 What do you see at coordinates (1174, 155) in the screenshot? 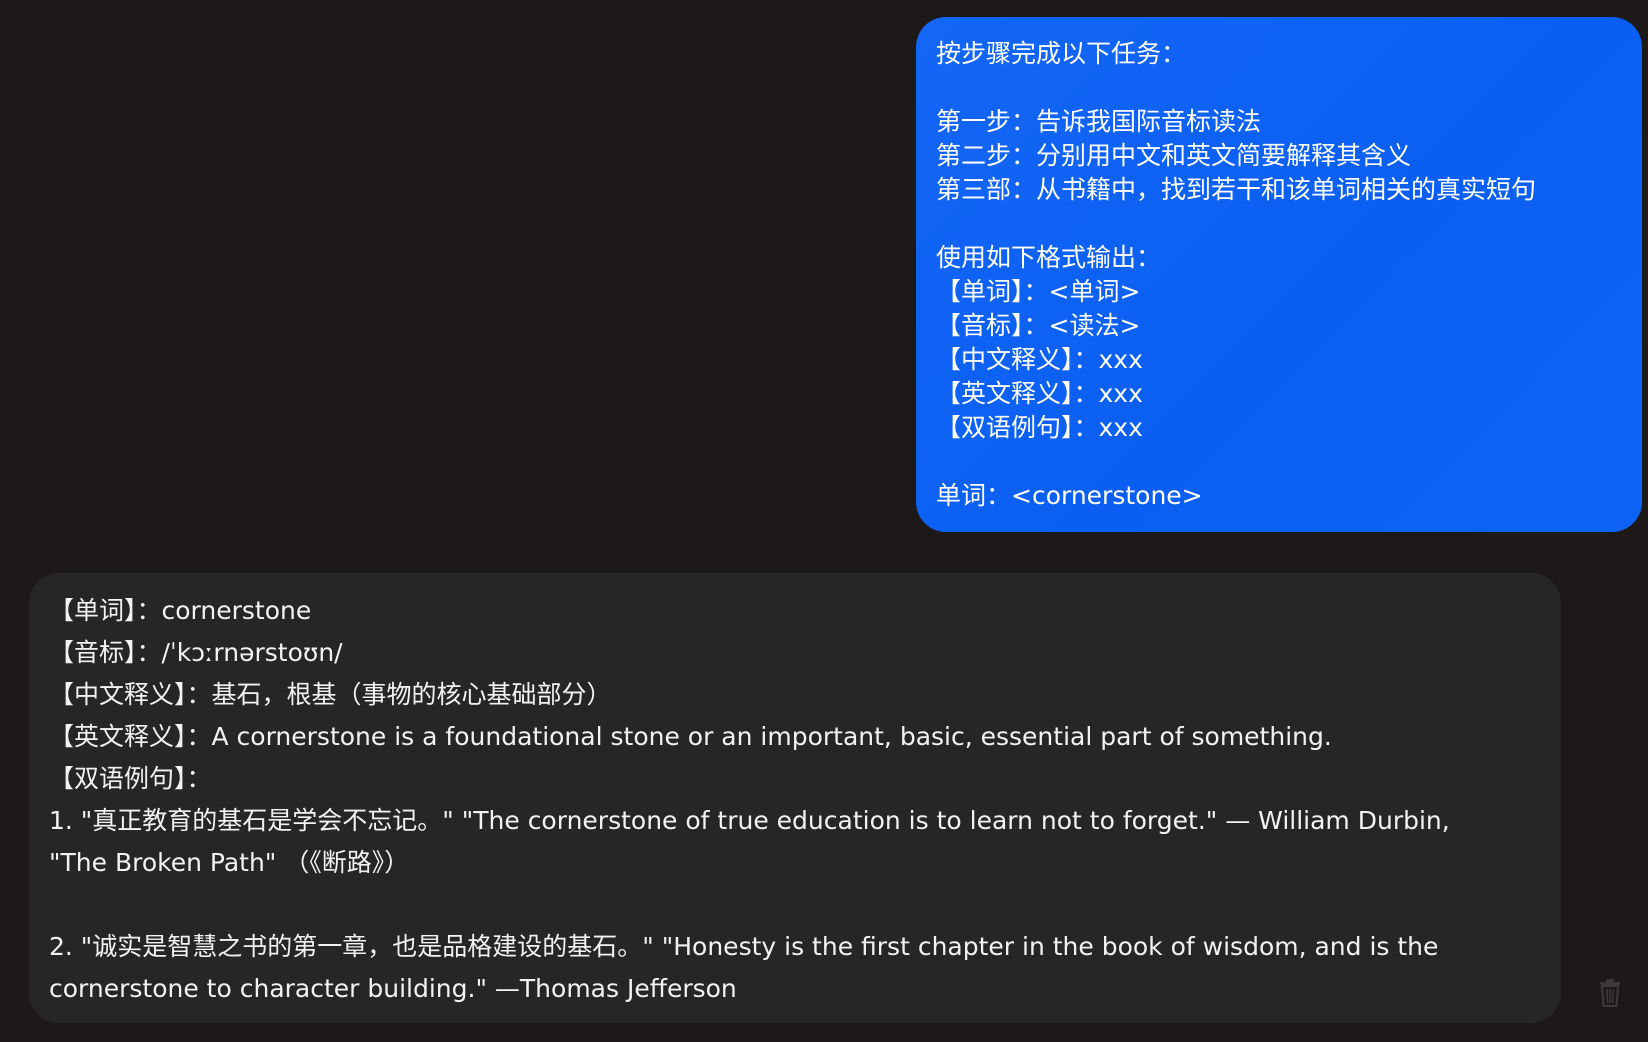
I see `user-message-line: 第二步：分别用中文和英文简要解释其含义` at bounding box center [1174, 155].